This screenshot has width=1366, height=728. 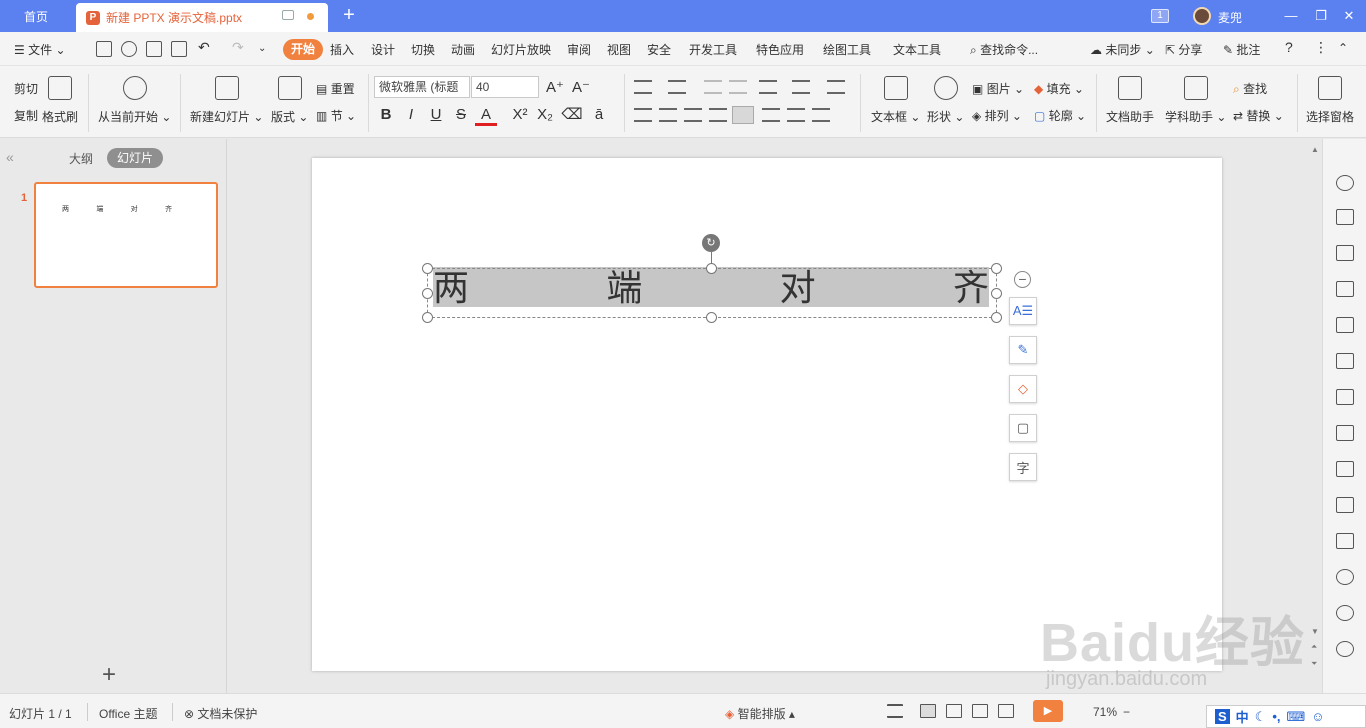 I want to click on chart-icon, so click(x=1345, y=325).